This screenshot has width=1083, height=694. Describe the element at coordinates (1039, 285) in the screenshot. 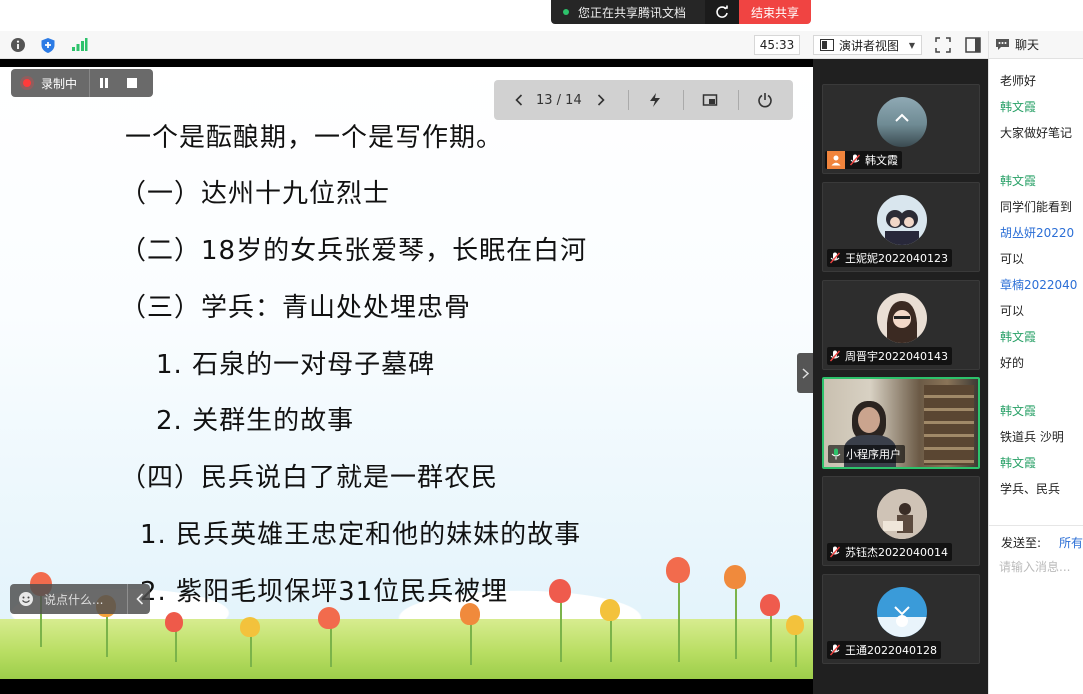

I see `chat-sender: 章楠2022040` at that location.